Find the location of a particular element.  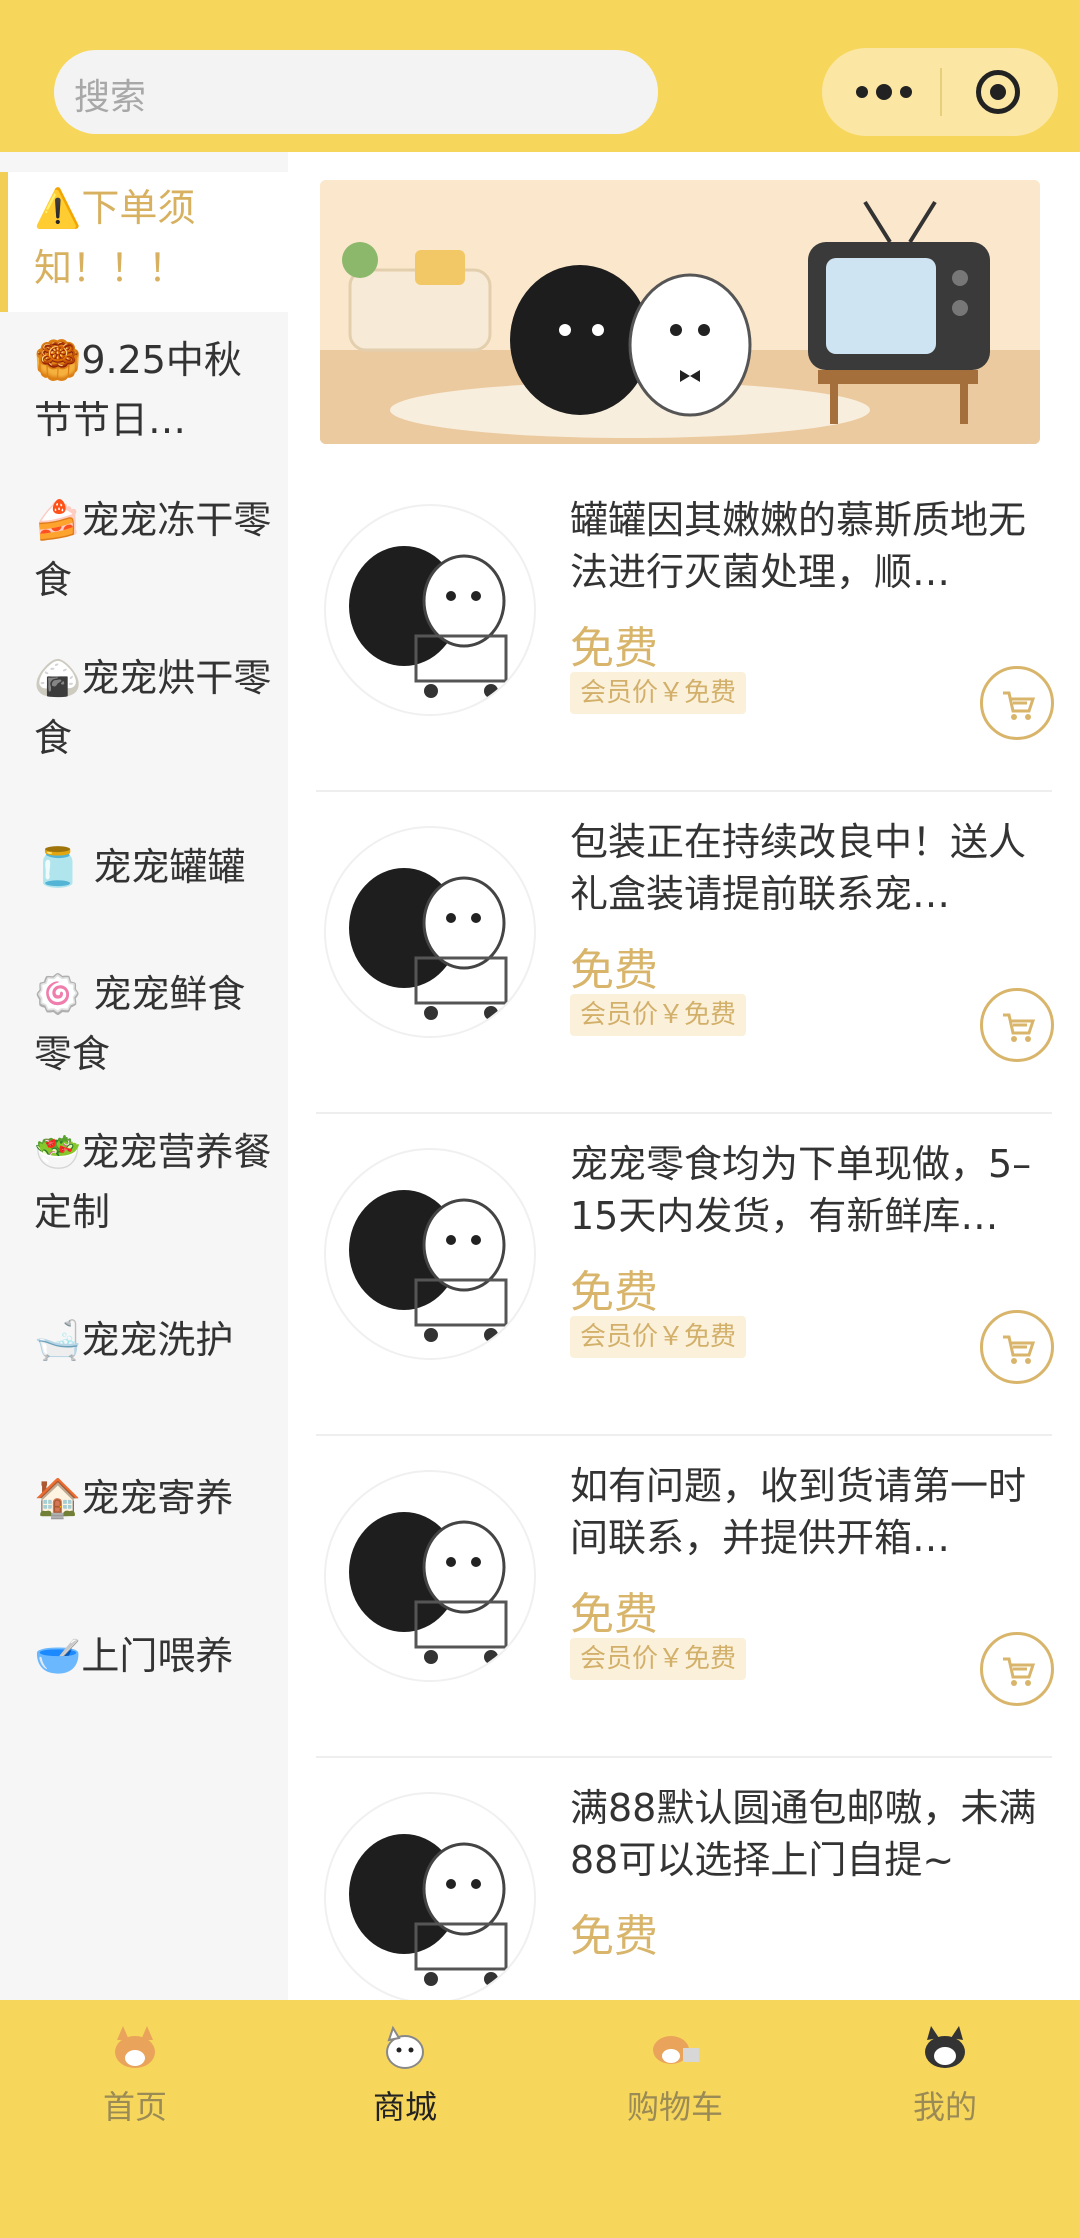

mini-program-capsule is located at coordinates (940, 92).